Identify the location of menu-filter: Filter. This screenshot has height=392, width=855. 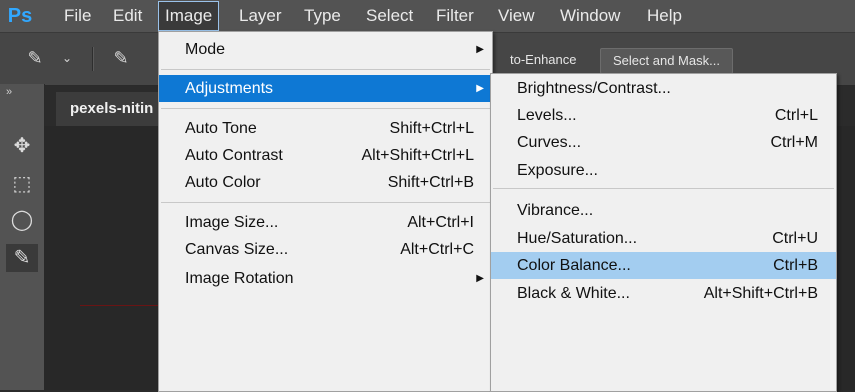
(455, 16).